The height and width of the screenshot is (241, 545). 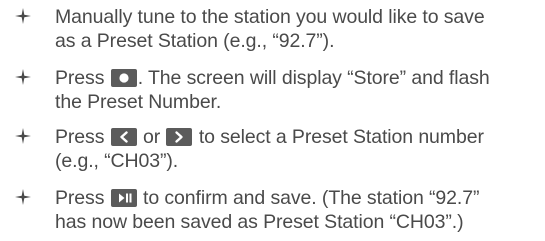 I want to click on play-pause-icon, so click(x=123, y=198).